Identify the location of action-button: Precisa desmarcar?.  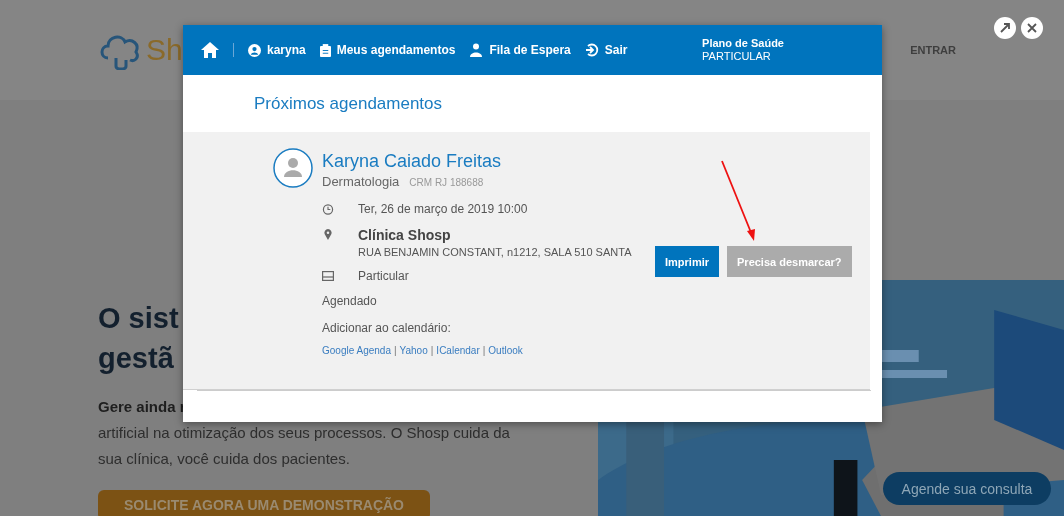
(789, 261).